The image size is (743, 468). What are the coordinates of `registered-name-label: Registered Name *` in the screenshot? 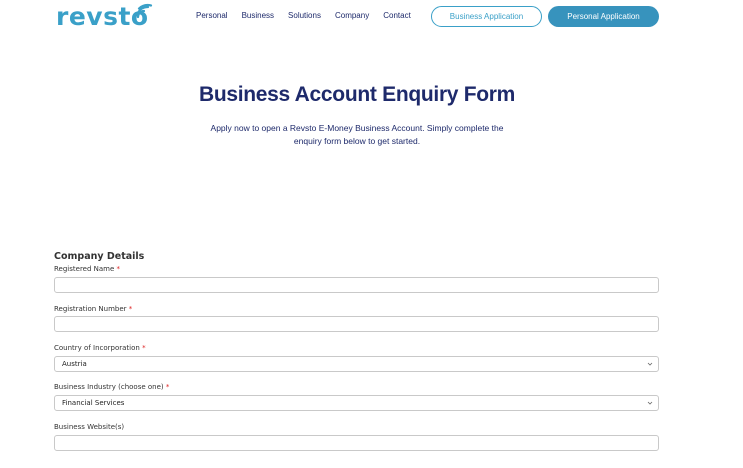 It's located at (87, 269).